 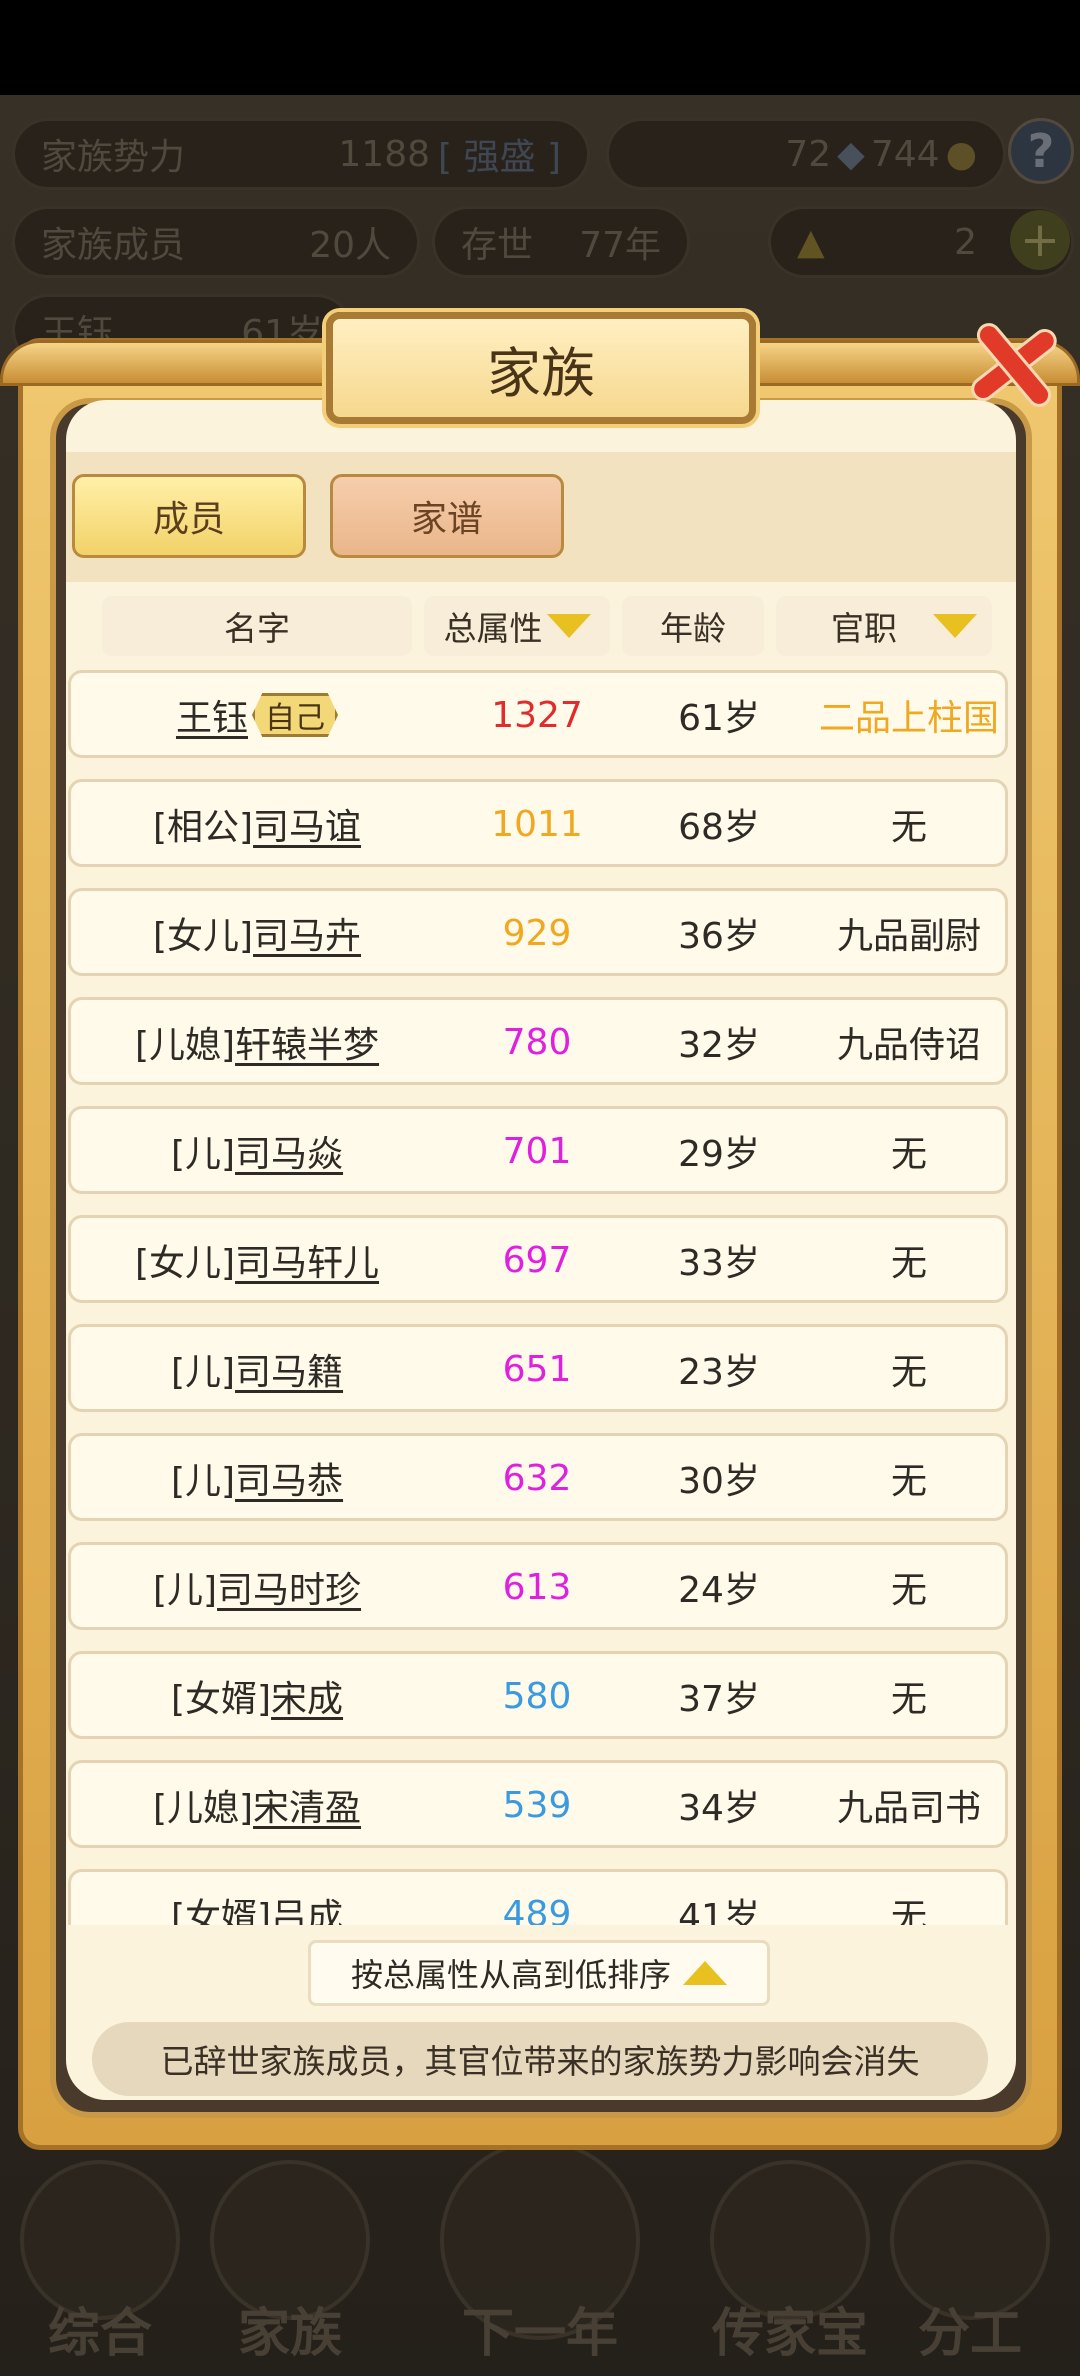 I want to click on member-name-link: 司马焱, so click(x=289, y=1151).